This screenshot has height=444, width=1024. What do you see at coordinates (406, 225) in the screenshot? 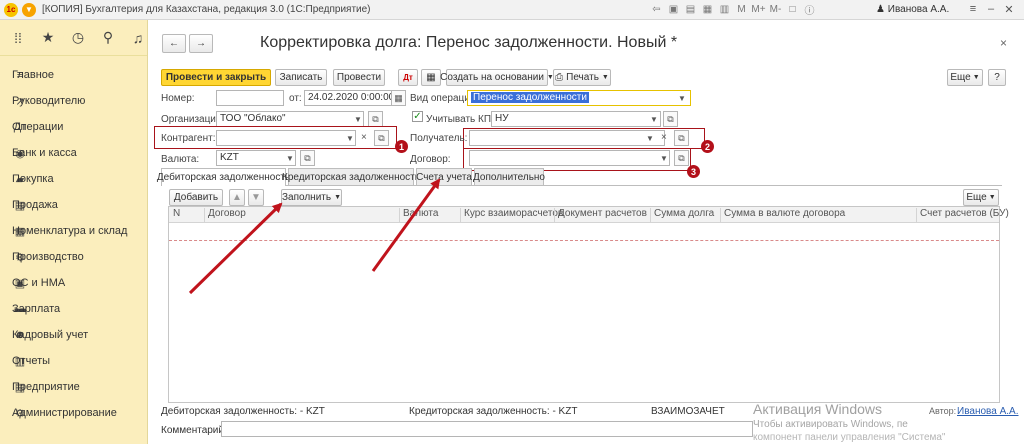
I see `arrow-to-accounts-tab` at bounding box center [406, 225].